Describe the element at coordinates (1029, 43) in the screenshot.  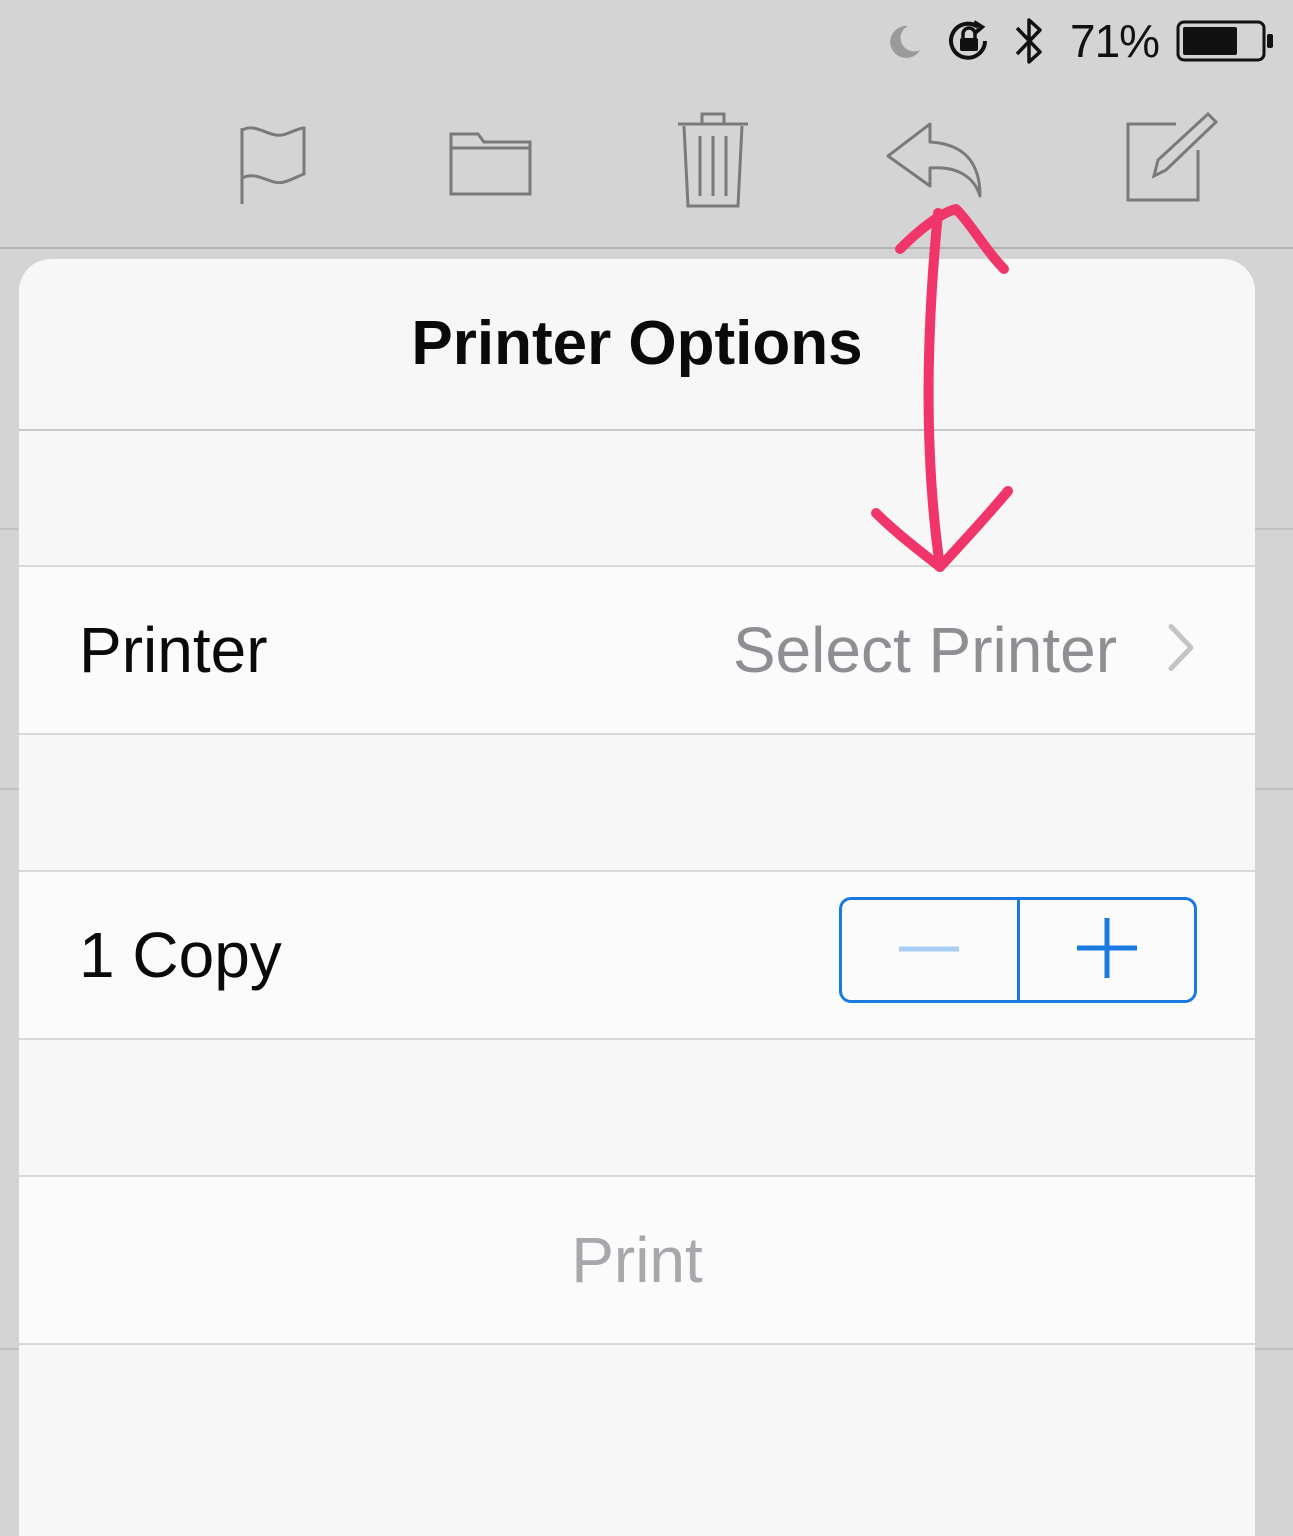
I see `bluetooth-icon` at that location.